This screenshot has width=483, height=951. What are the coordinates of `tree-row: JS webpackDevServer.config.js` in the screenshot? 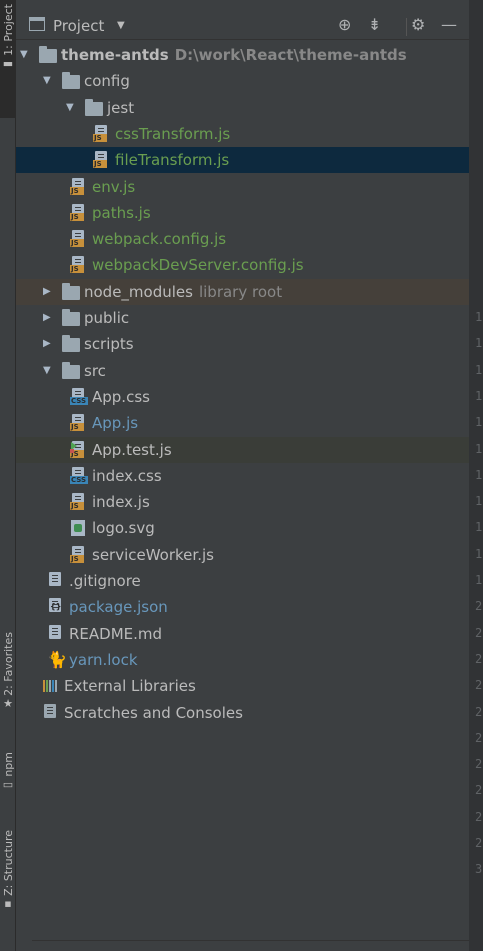 It's located at (242, 265).